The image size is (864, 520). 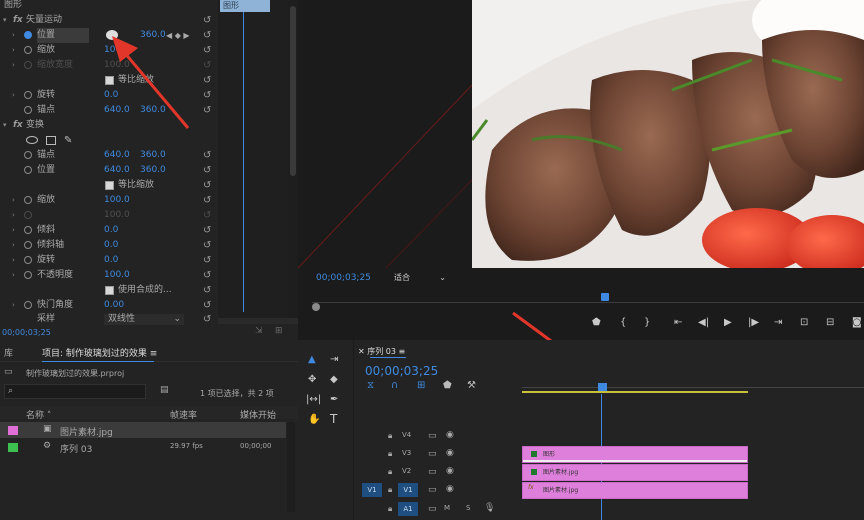 I want to click on tab-sequence: ✕ 序列 03 ≡, so click(x=381, y=351).